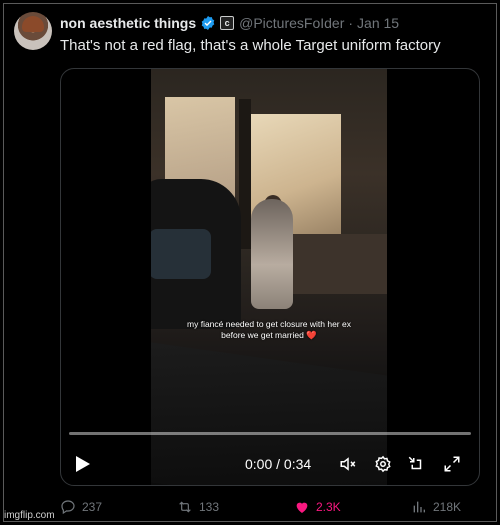 This screenshot has height=525, width=500. What do you see at coordinates (81, 507) in the screenshot?
I see `reply-button: 237` at bounding box center [81, 507].